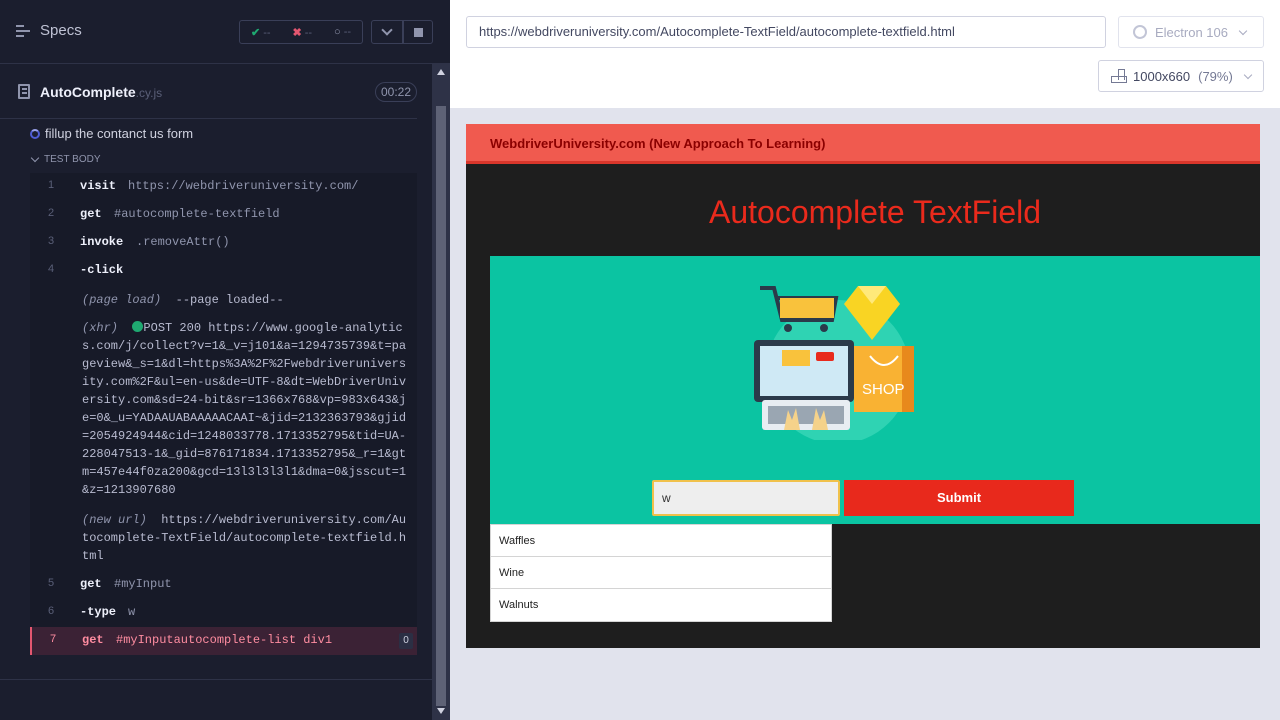 The width and height of the screenshot is (1280, 720). Describe the element at coordinates (875, 212) in the screenshot. I see `page-title: Autocomplete TextField` at that location.